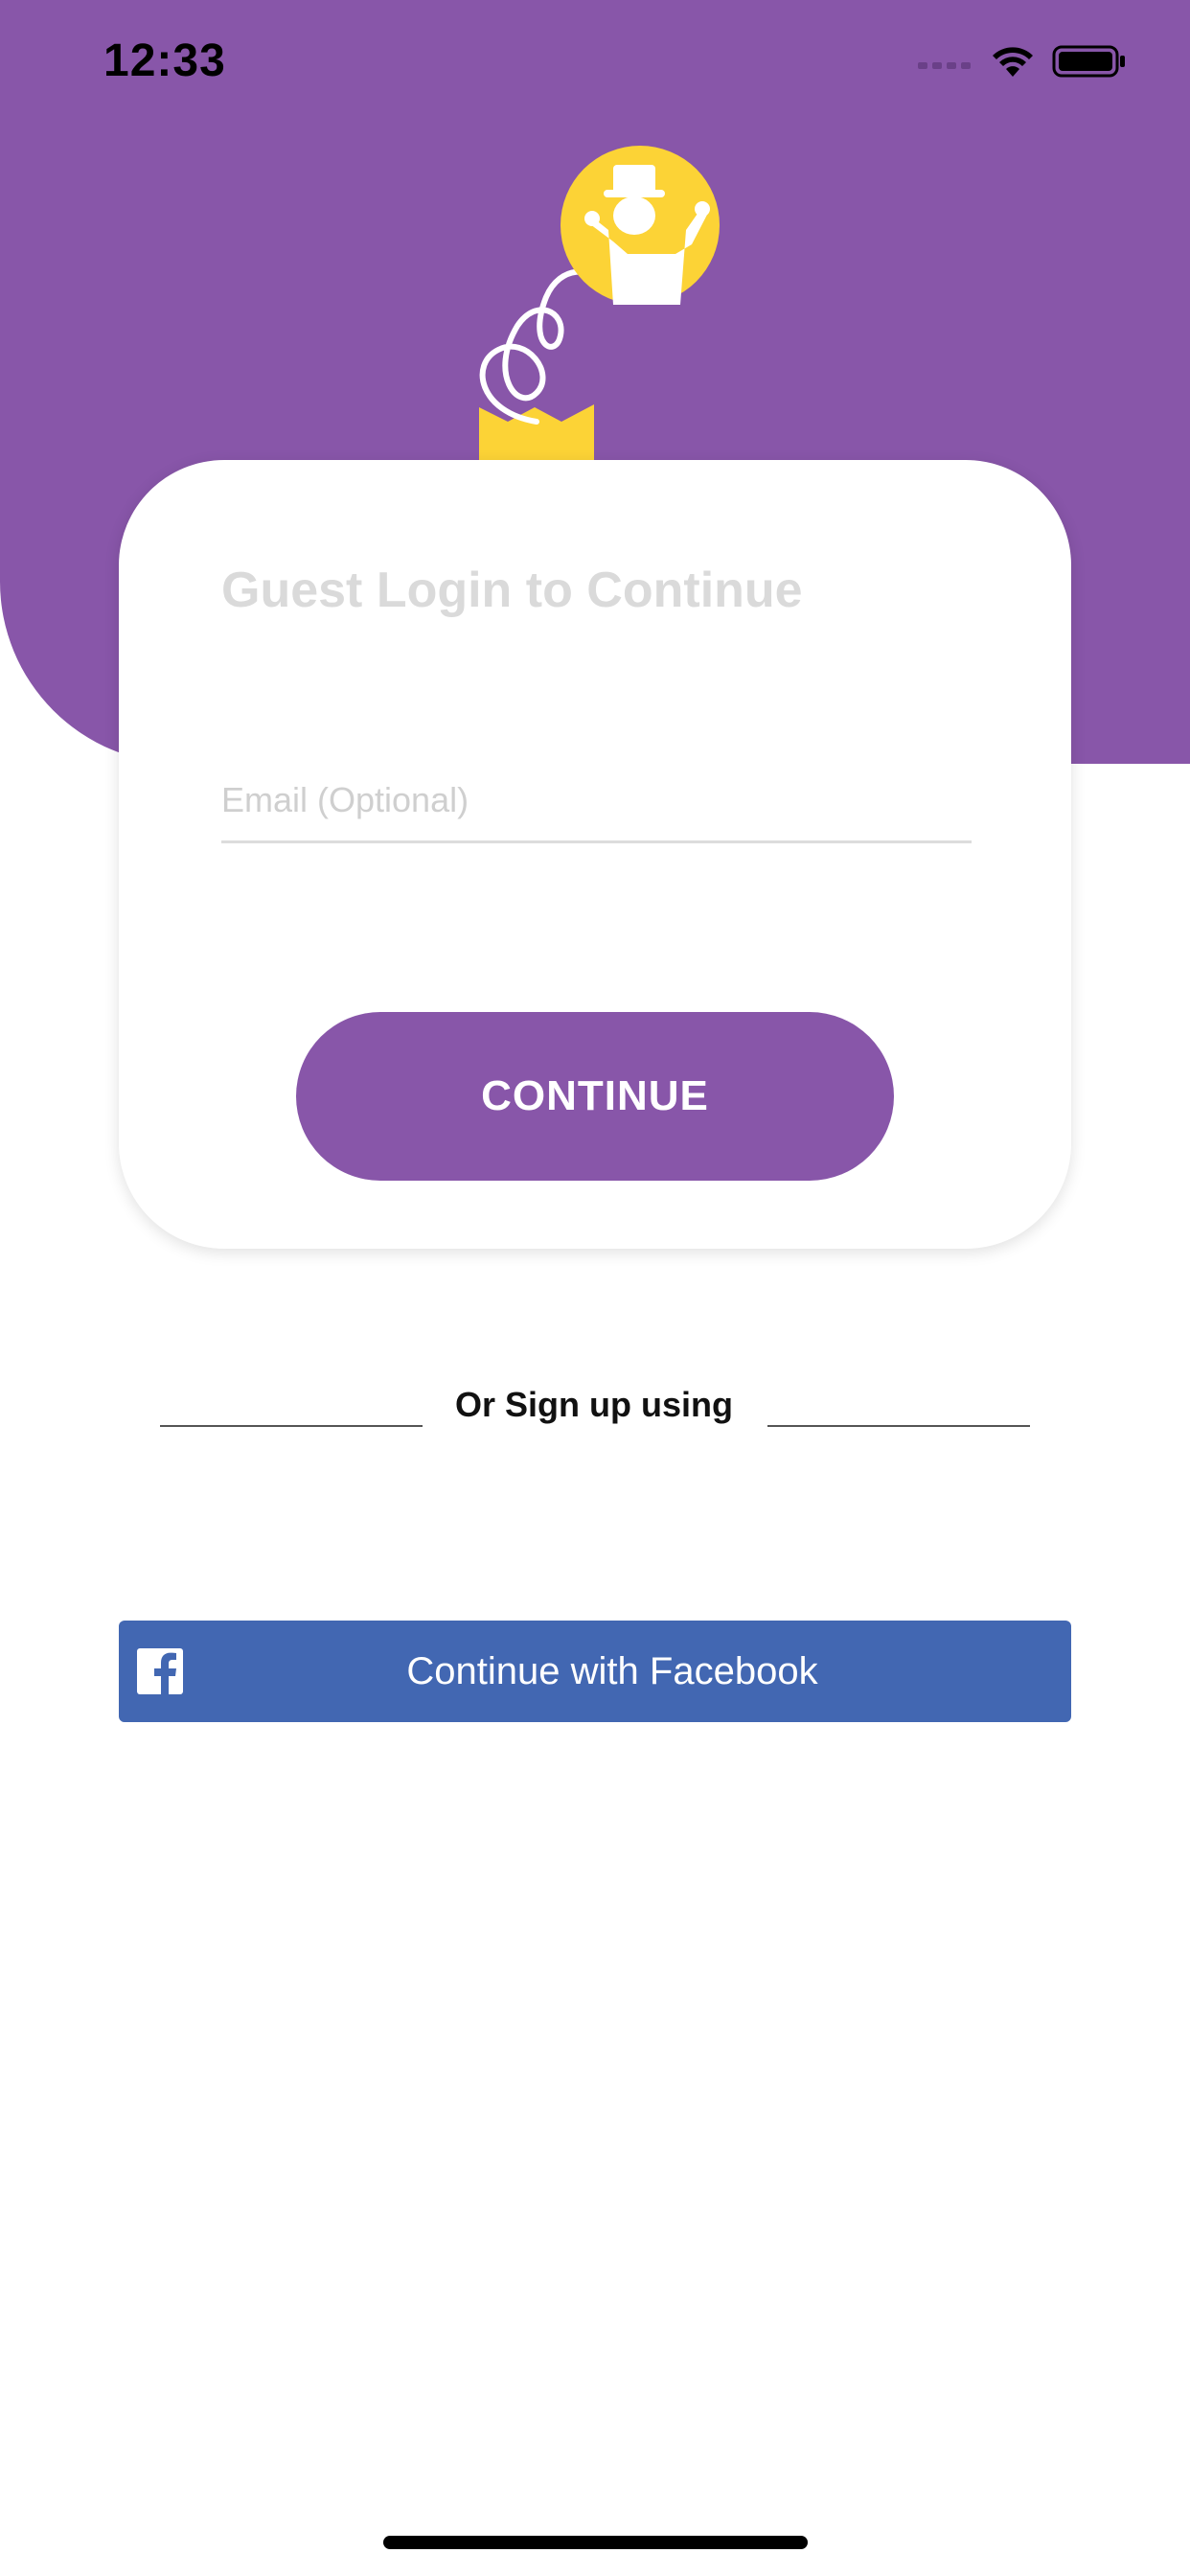  What do you see at coordinates (594, 1404) in the screenshot?
I see `signup-divider-text: Or Sign up using` at bounding box center [594, 1404].